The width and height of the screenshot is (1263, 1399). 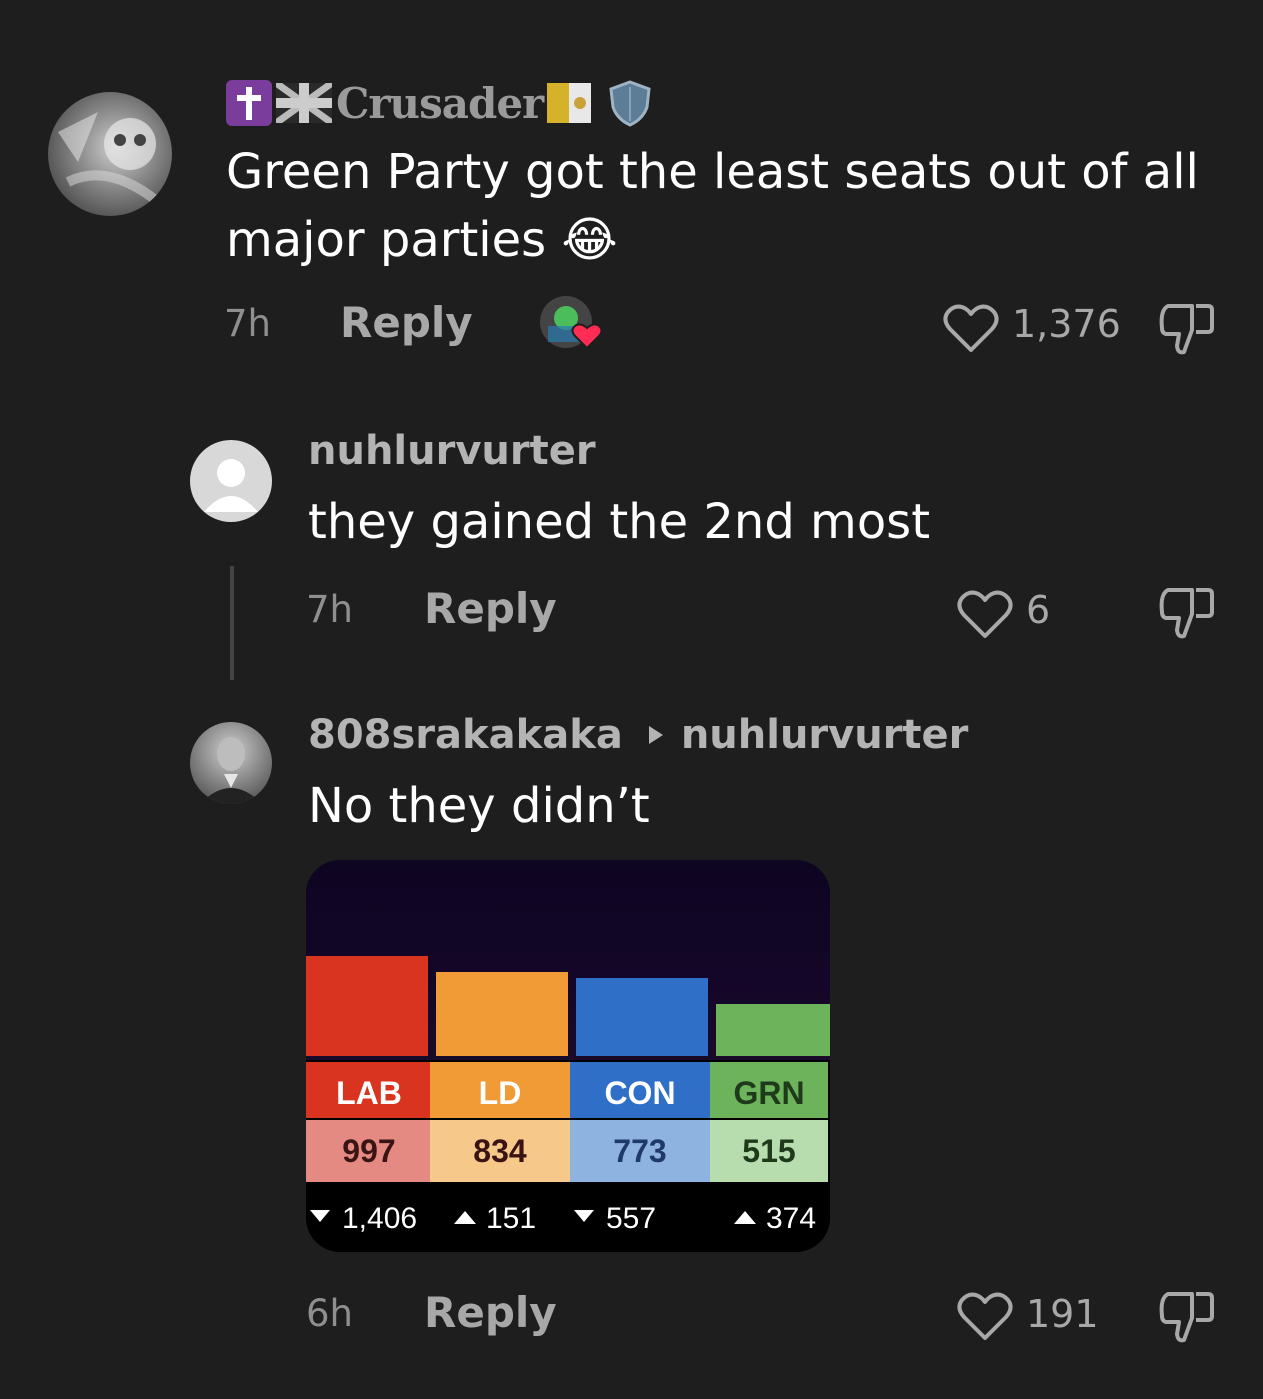 I want to click on like-count: 1,376, so click(x=1066, y=324).